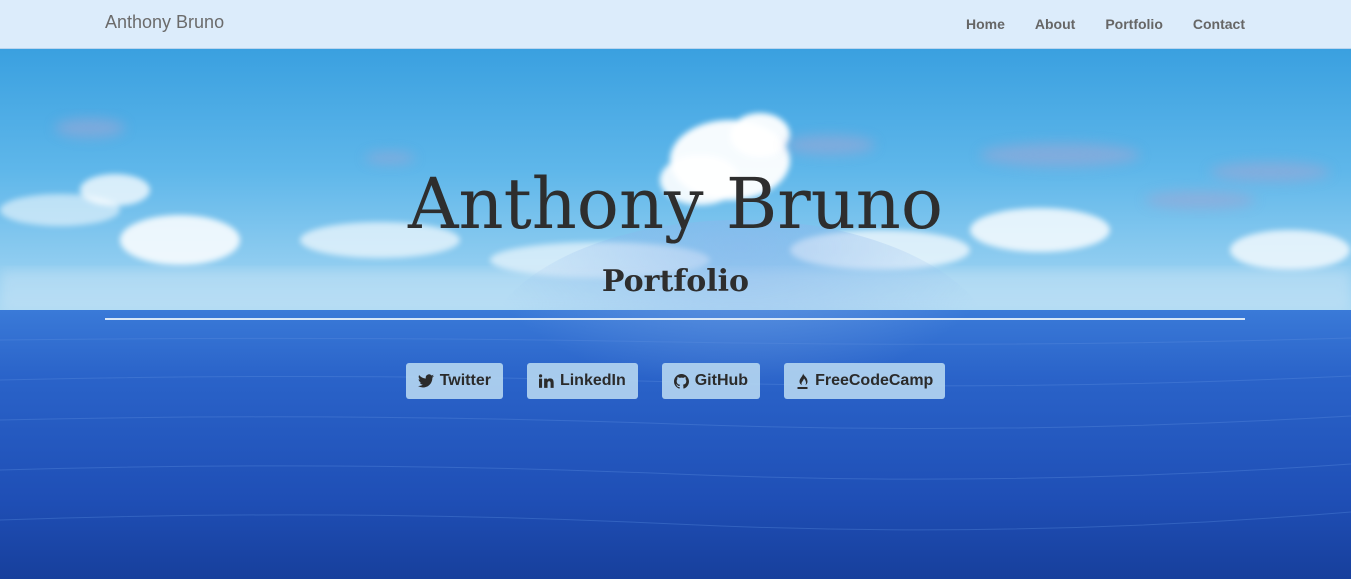  I want to click on linkedin-icon, so click(546, 381).